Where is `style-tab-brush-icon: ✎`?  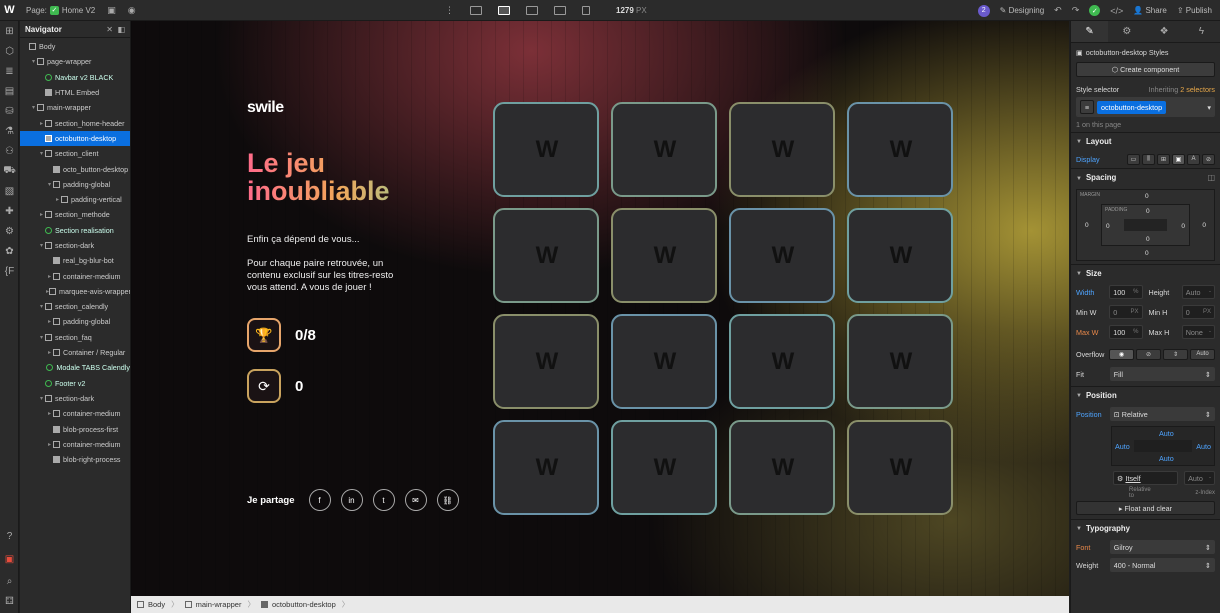 style-tab-brush-icon: ✎ is located at coordinates (1090, 31).